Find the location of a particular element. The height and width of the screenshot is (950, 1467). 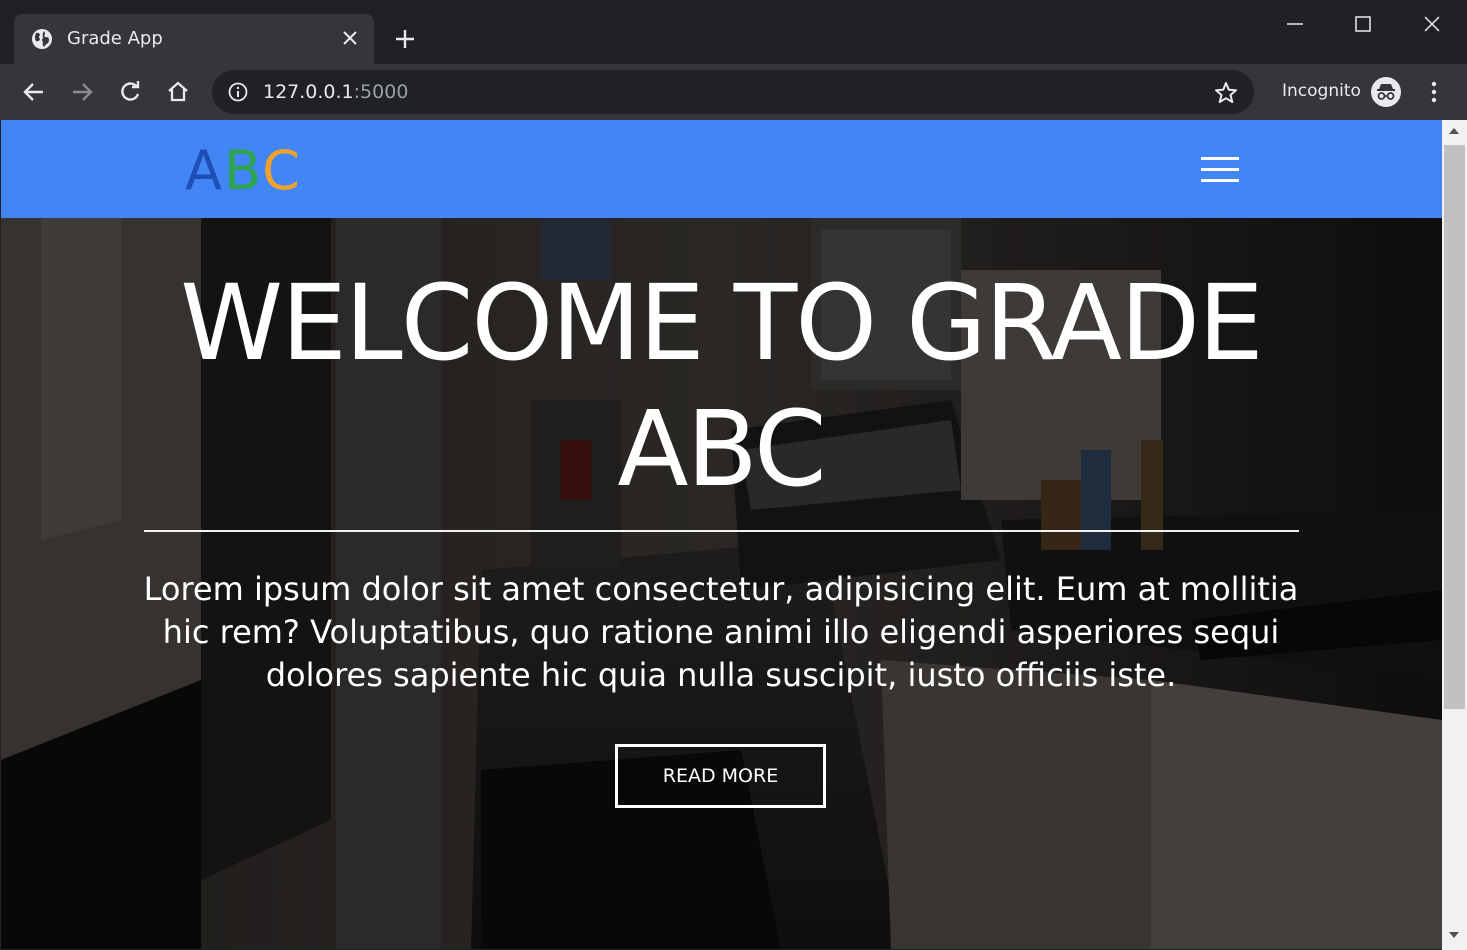

logo-letter-a: A is located at coordinates (204, 170).